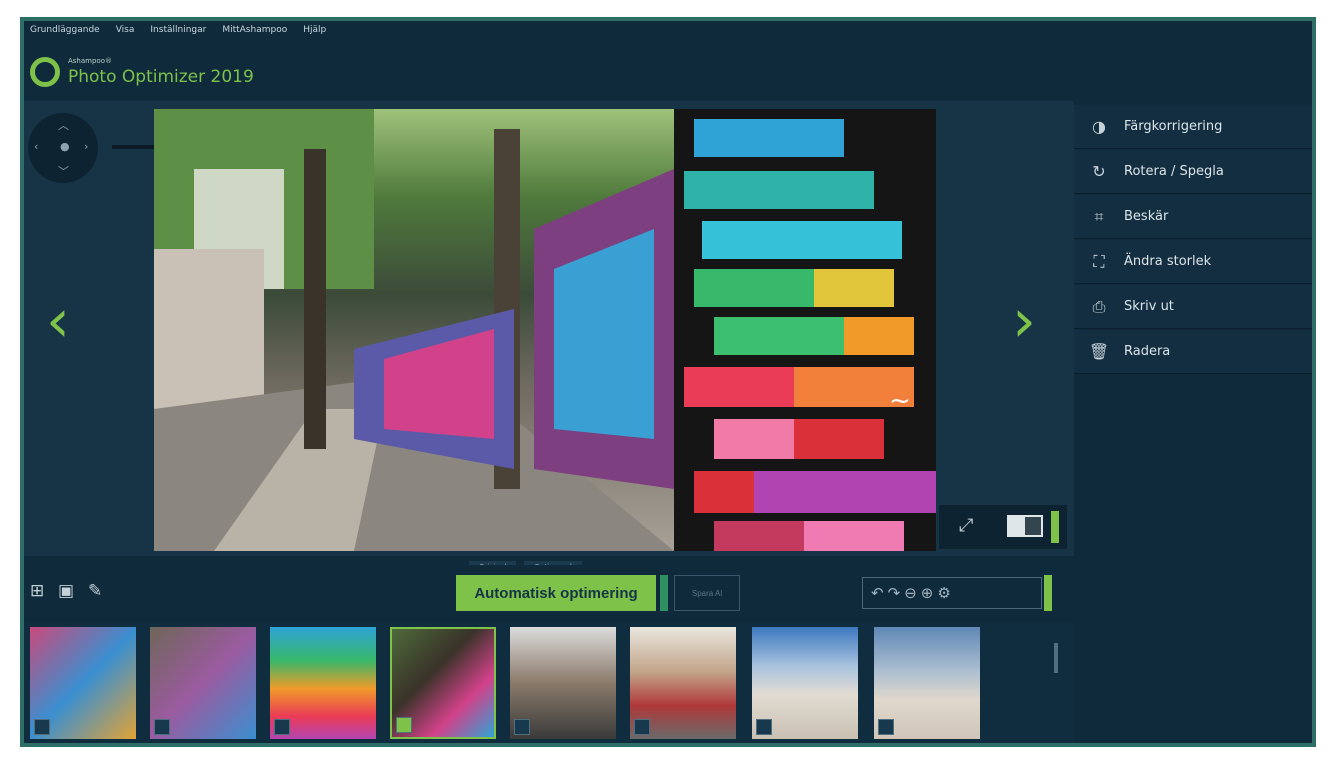 Image resolution: width=1344 pixels, height=762 pixels. Describe the element at coordinates (161, 76) in the screenshot. I see `app-title: Photo Optimizer 2019` at that location.